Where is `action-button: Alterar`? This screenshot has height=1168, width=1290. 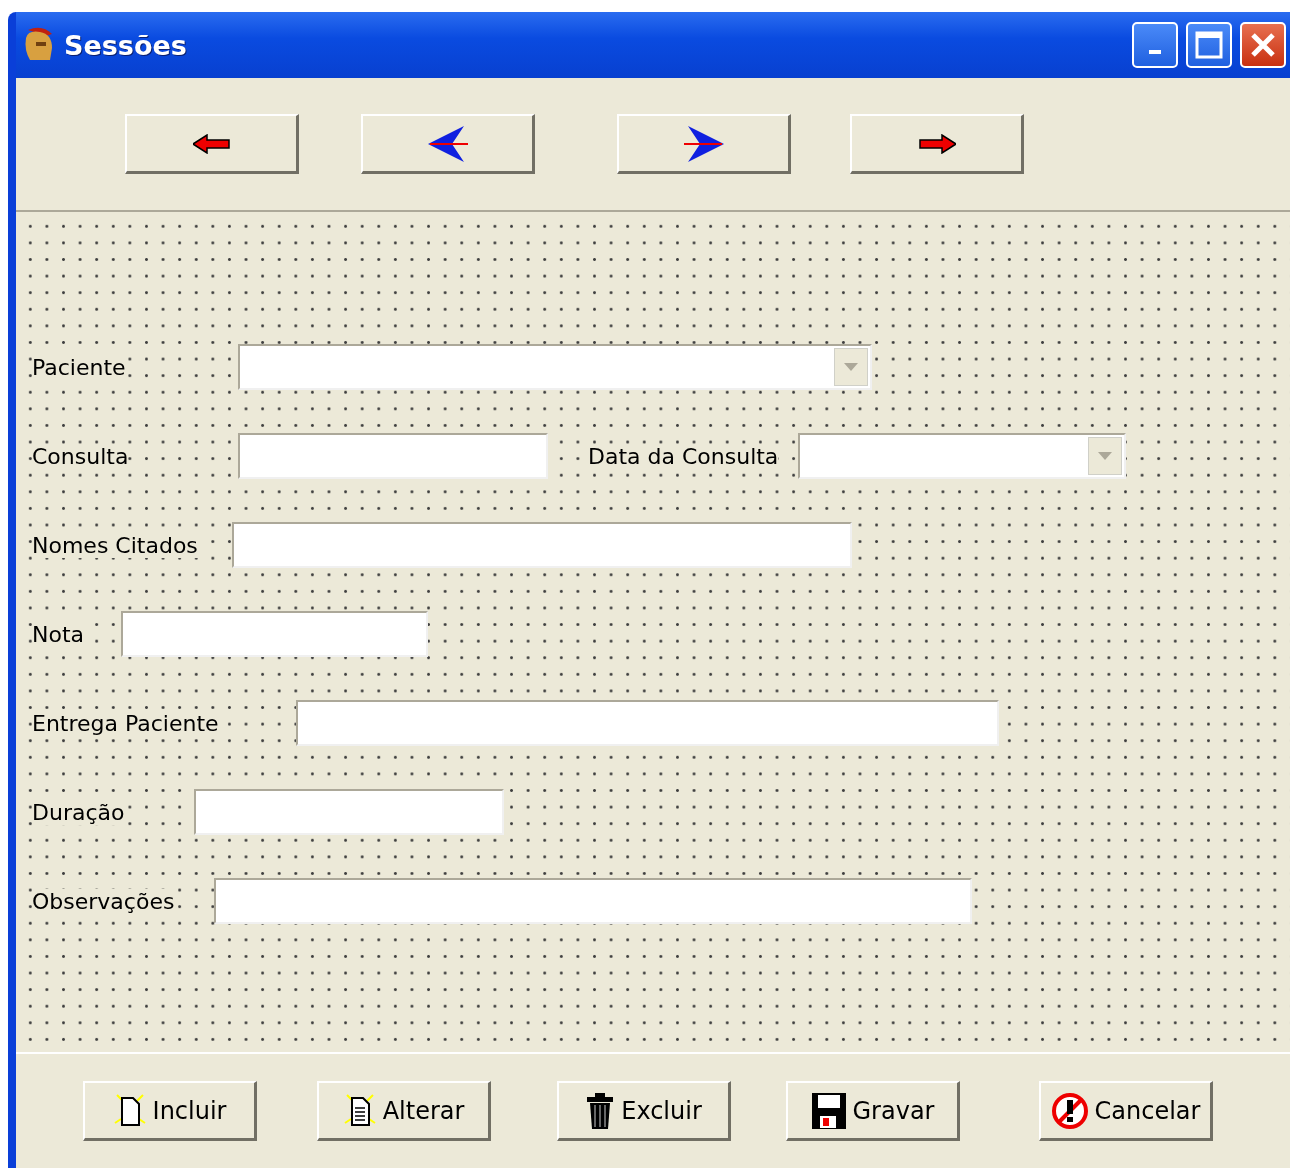
action-button: Alterar is located at coordinates (404, 1111).